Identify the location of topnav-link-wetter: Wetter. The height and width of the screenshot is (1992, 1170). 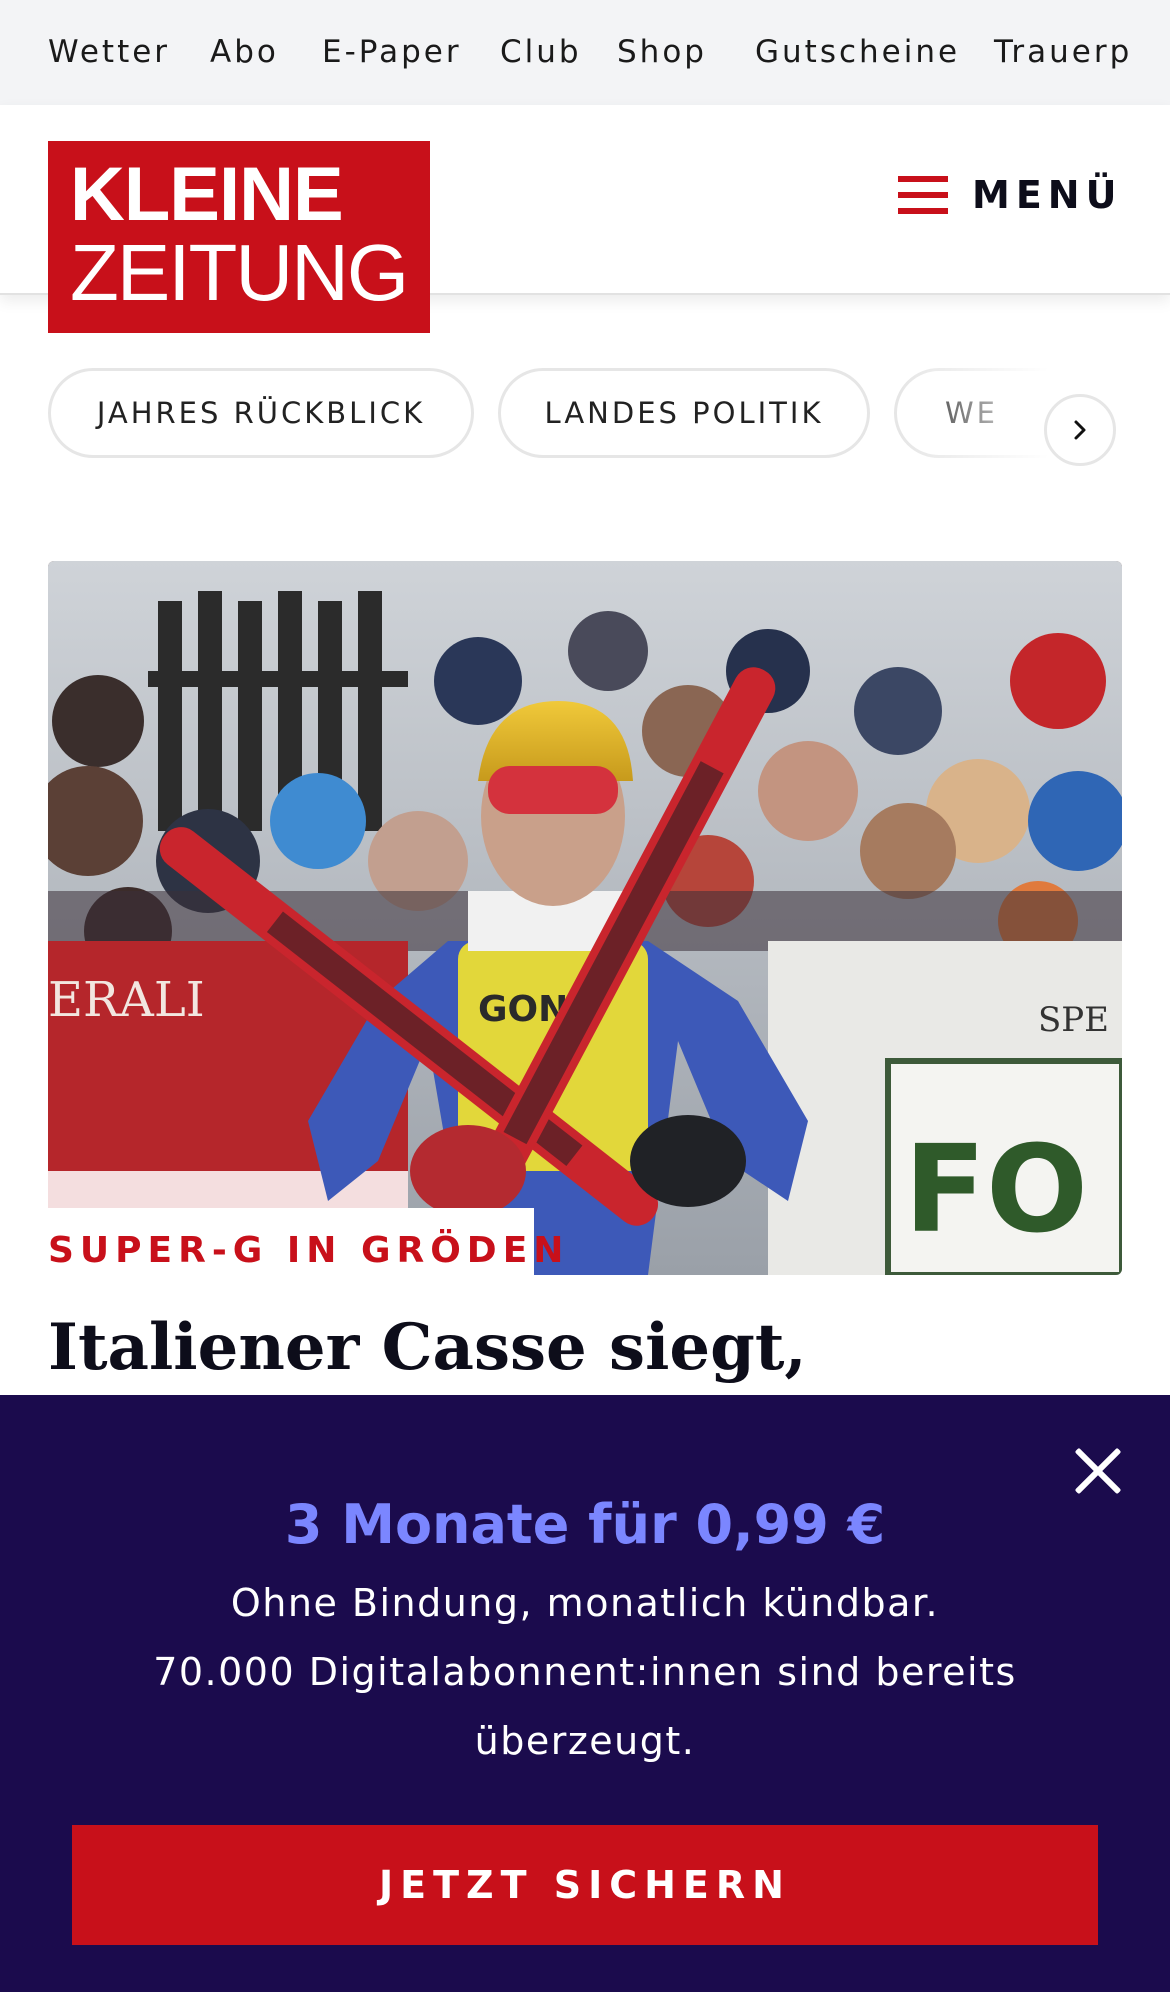
(109, 52).